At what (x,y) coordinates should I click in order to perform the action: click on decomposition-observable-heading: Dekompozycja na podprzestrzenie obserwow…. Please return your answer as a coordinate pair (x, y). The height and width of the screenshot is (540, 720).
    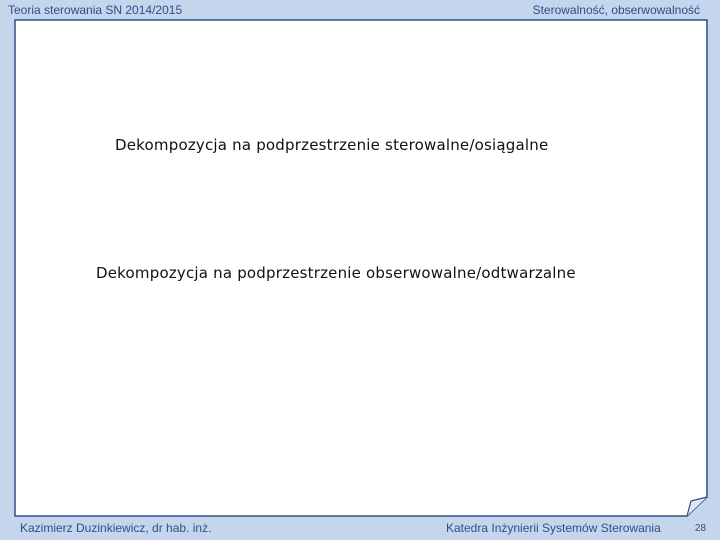
    Looking at the image, I should click on (336, 273).